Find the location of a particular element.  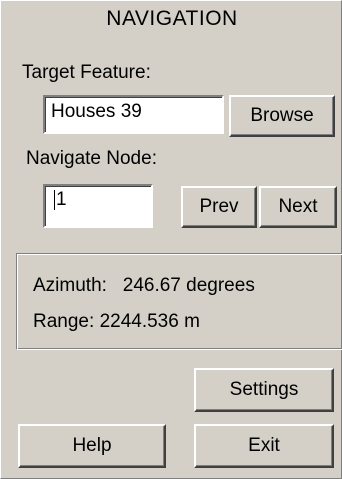

browse-button: Browse is located at coordinates (282, 116).